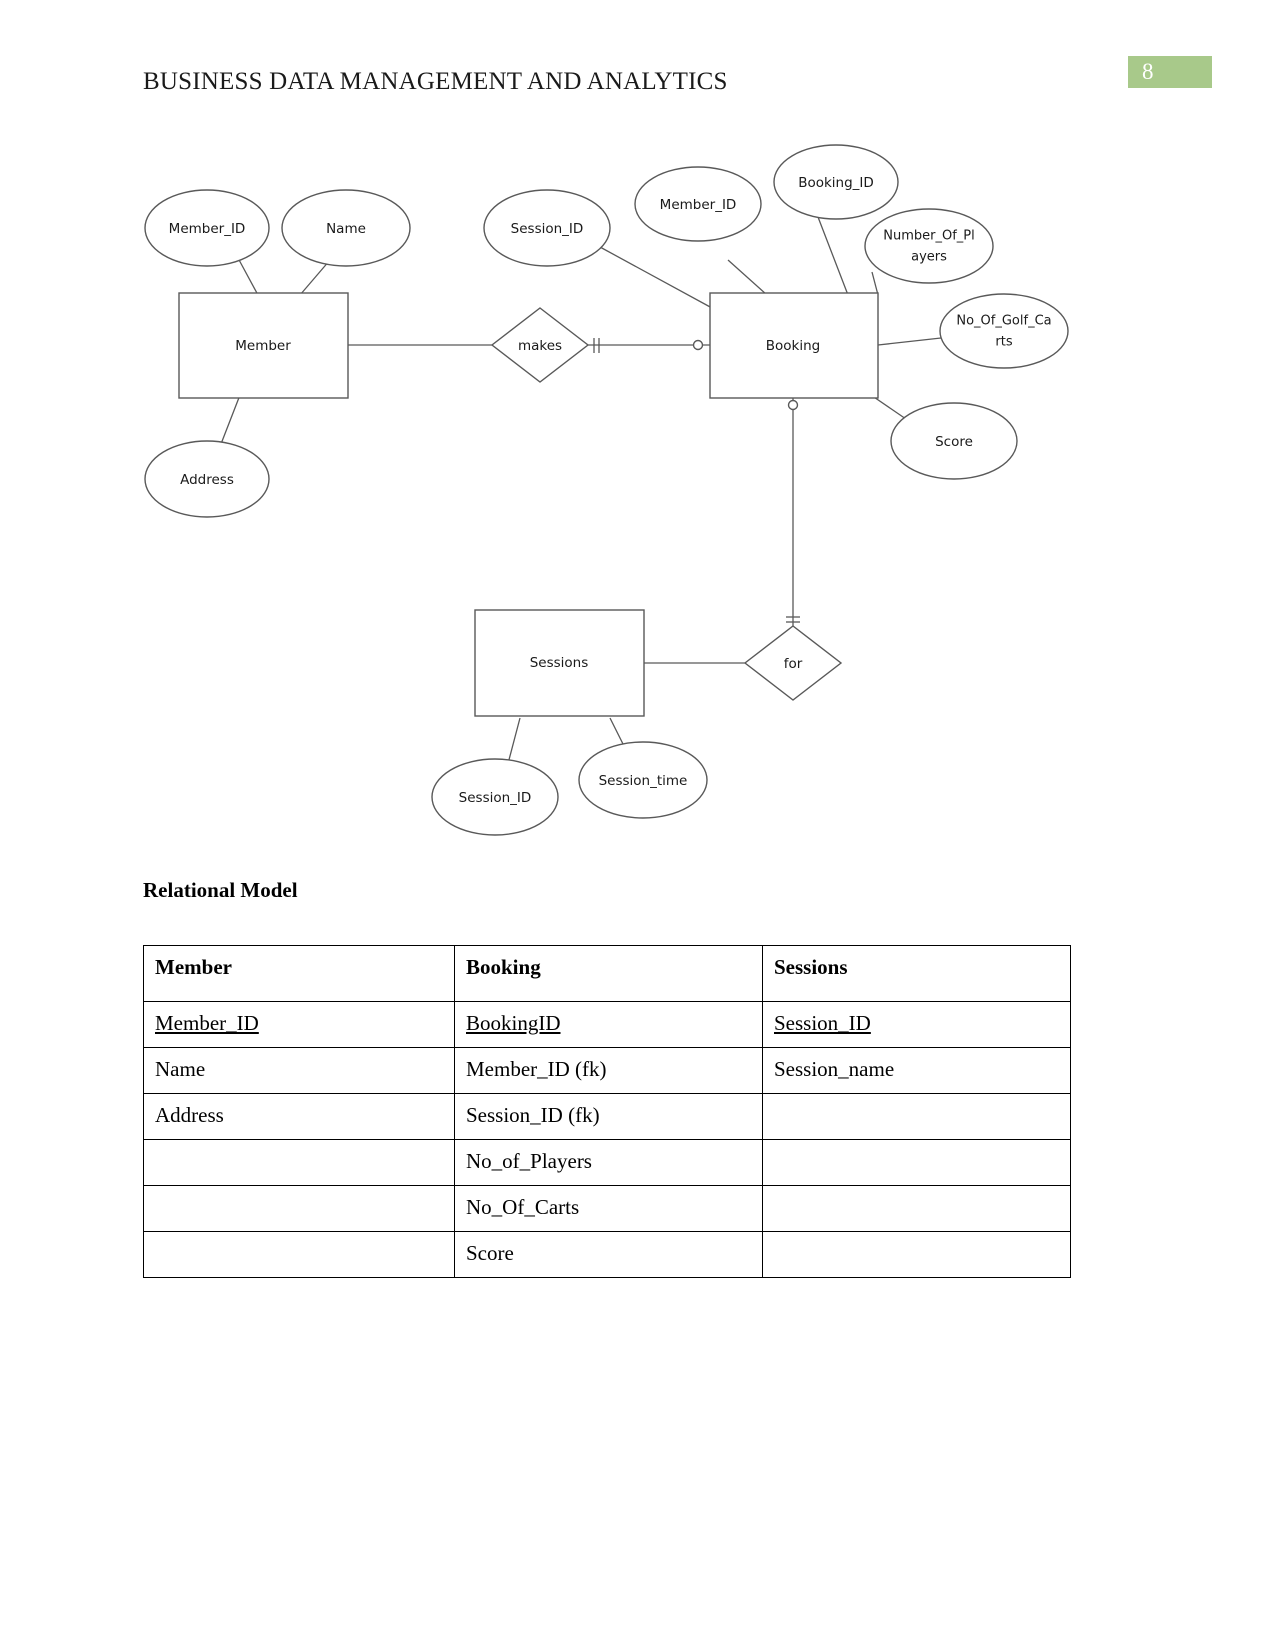  I want to click on column-header-member: Member, so click(299, 973).